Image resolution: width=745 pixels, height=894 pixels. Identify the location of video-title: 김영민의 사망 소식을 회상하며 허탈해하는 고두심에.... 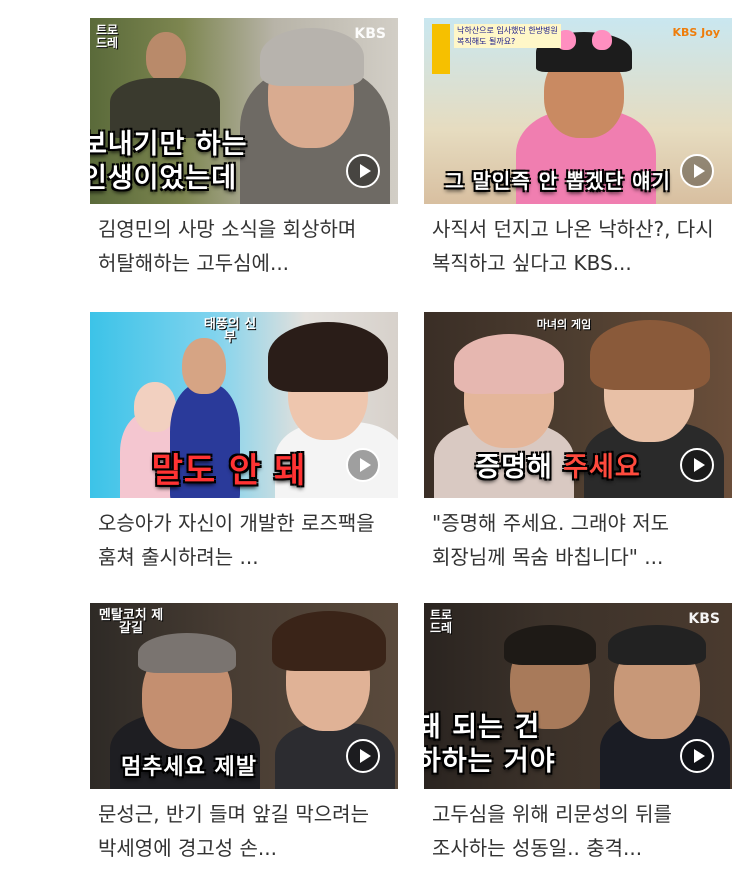
(244, 246).